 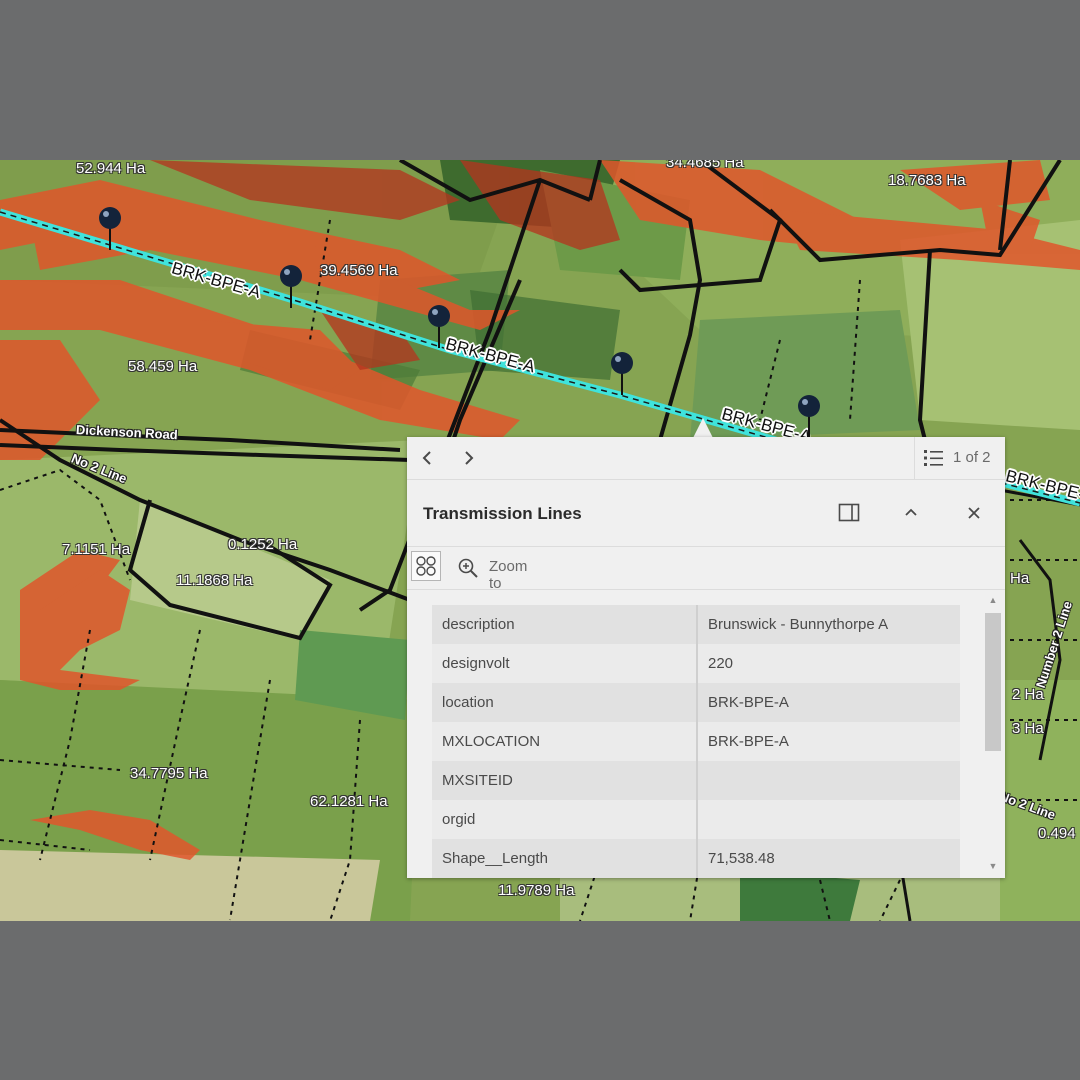 I want to click on feature-list-toggle: 1 of 2, so click(x=959, y=458).